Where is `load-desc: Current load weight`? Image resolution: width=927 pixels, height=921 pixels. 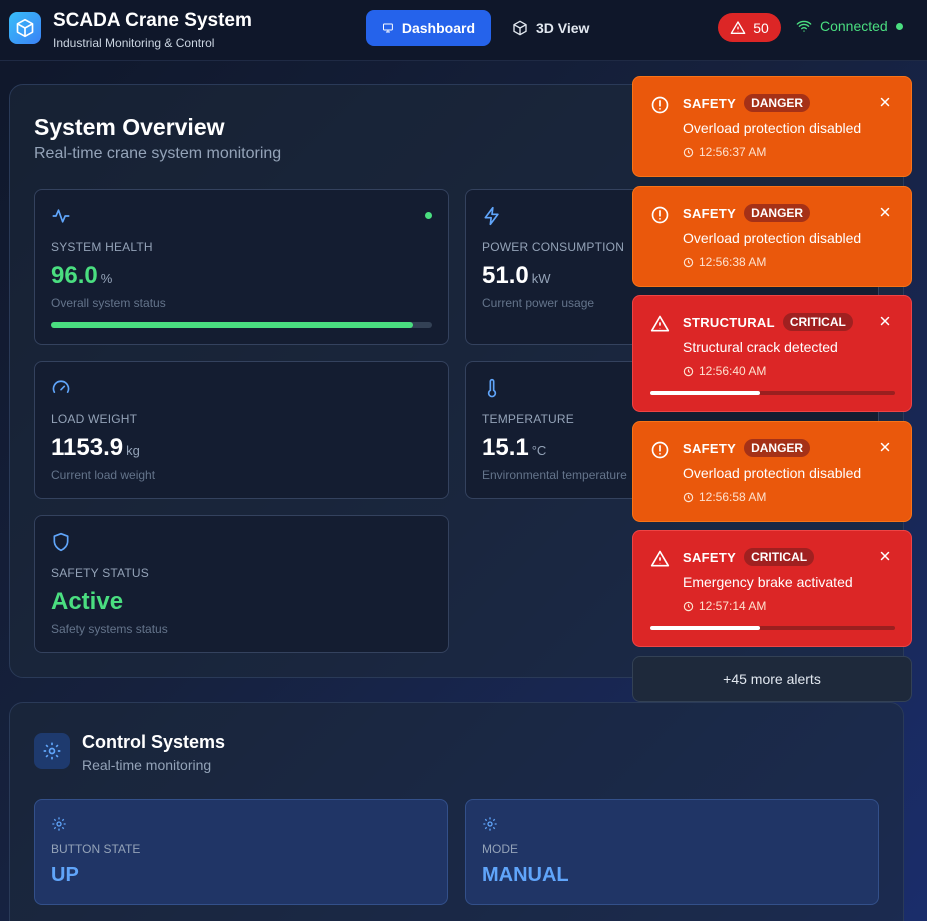
load-desc: Current load weight is located at coordinates (103, 475).